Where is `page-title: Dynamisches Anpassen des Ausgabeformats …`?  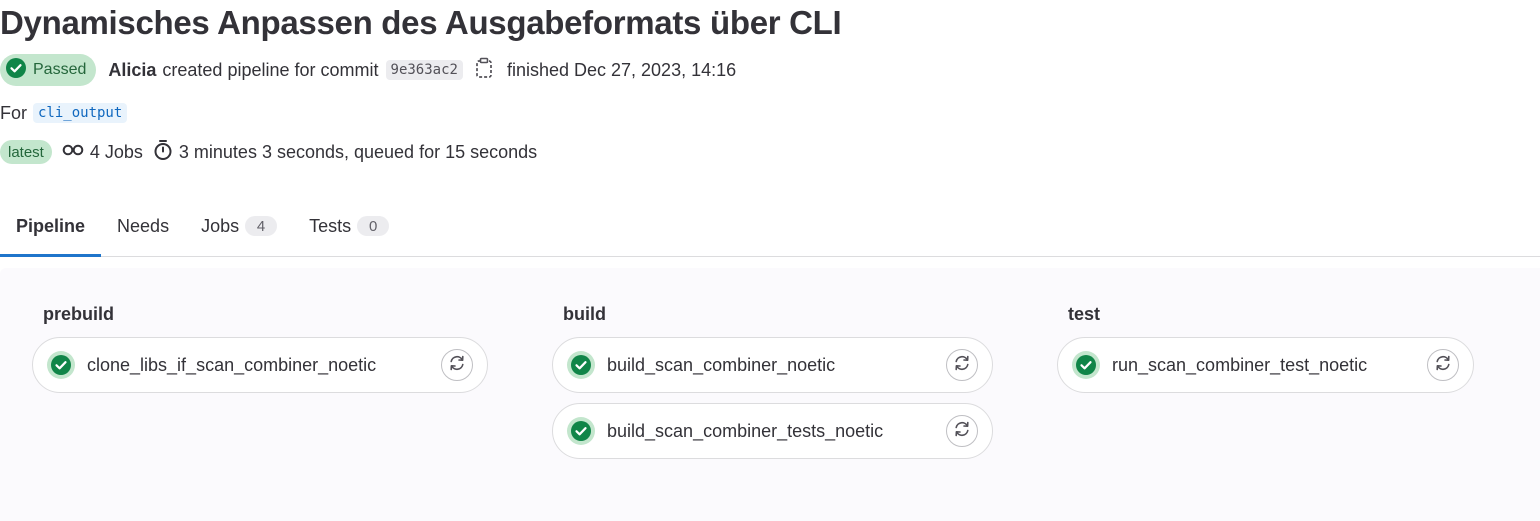 page-title: Dynamisches Anpassen des Ausgabeformats … is located at coordinates (421, 22).